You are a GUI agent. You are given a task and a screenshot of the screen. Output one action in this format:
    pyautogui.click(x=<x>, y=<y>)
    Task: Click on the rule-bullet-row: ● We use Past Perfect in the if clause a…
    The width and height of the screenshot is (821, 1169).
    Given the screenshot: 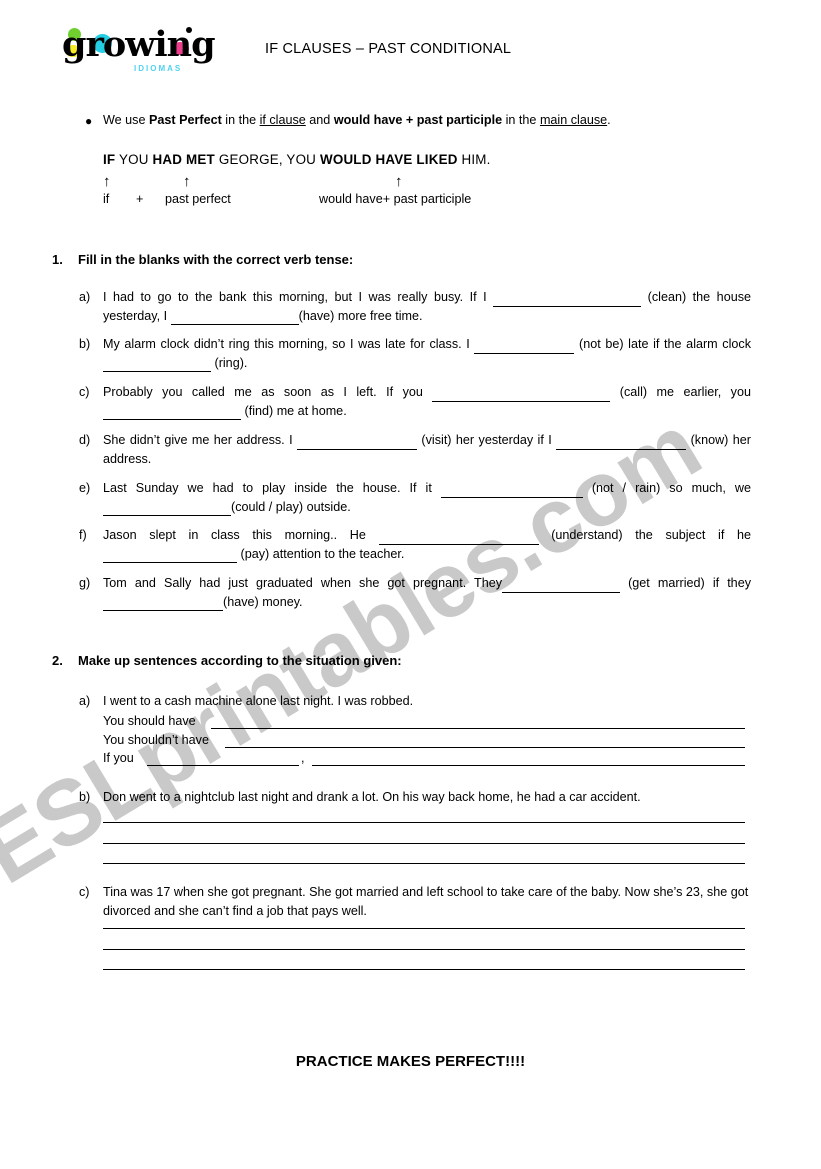 What is the action you would take?
    pyautogui.click(x=424, y=120)
    